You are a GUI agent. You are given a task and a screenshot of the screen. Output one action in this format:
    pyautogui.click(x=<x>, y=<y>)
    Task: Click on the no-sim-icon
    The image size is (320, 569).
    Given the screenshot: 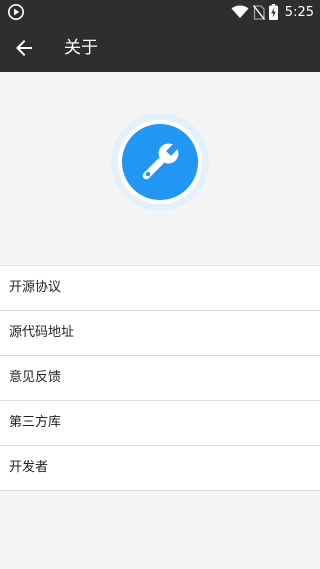 What is the action you would take?
    pyautogui.click(x=258, y=12)
    